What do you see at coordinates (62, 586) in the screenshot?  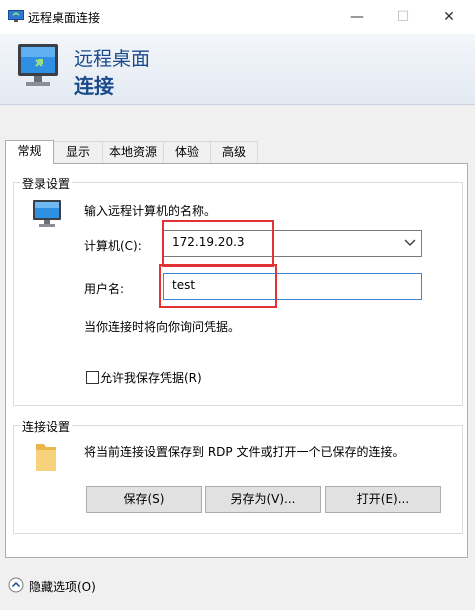 I see `hide-options-link: 隐藏选项(O)` at bounding box center [62, 586].